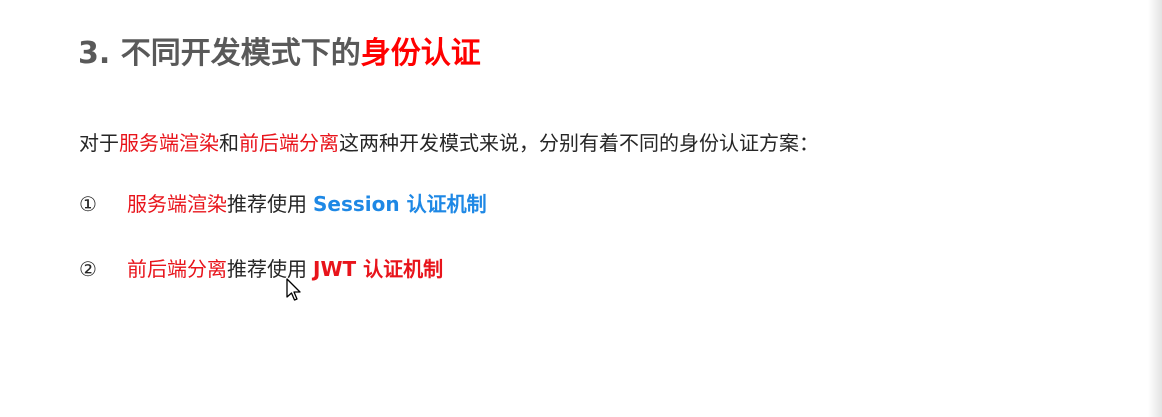 This screenshot has height=417, width=1162. I want to click on slide-title: 3. 不同开发模式下的身份认证, so click(279, 50).